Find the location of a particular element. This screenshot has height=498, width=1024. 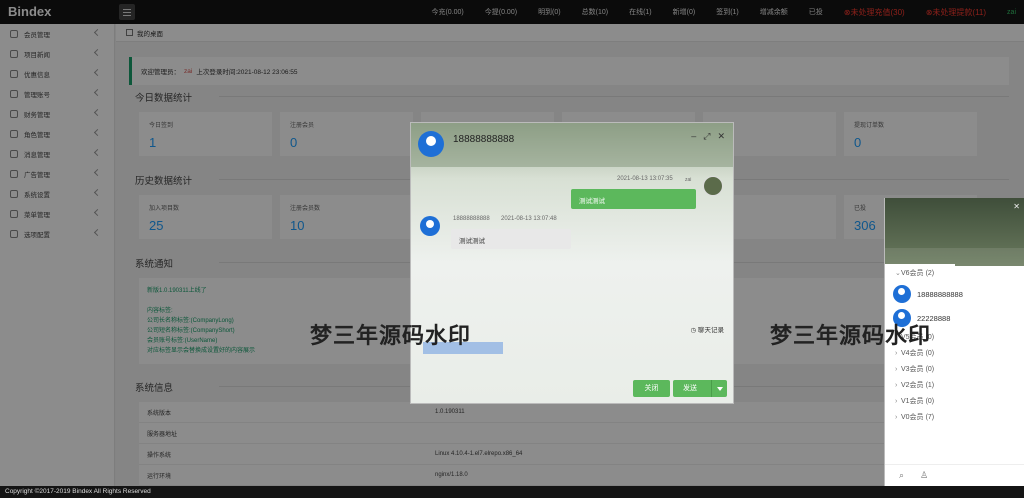

other-message-name: 18888888888 is located at coordinates (471, 219).